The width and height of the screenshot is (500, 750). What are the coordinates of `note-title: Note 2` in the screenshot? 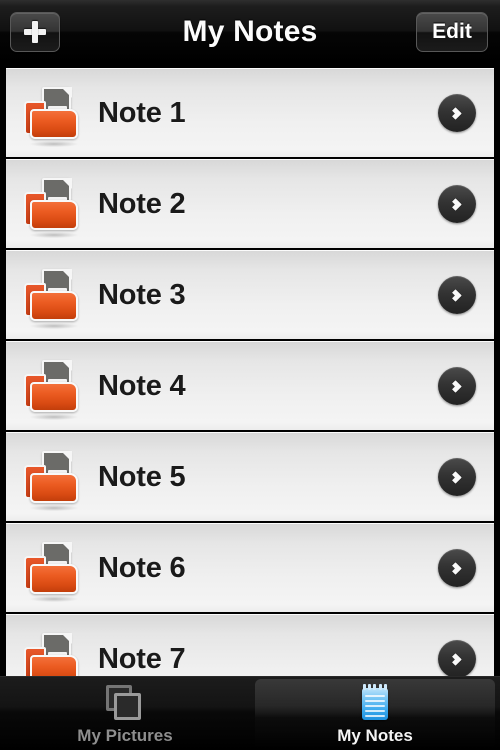 It's located at (142, 204).